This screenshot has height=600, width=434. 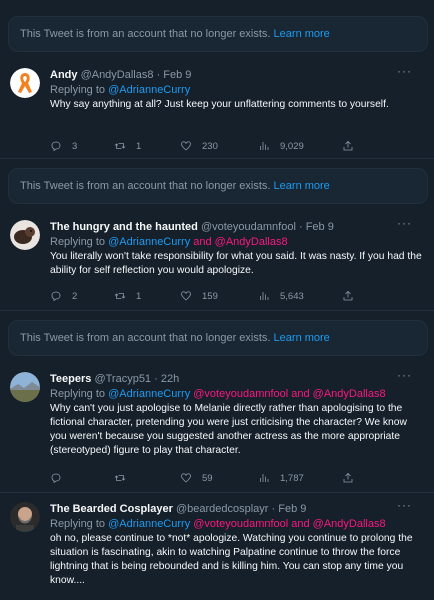 What do you see at coordinates (236, 75) in the screenshot?
I see `tweet-header: Andy @AndyDallas8 · Feb 9` at bounding box center [236, 75].